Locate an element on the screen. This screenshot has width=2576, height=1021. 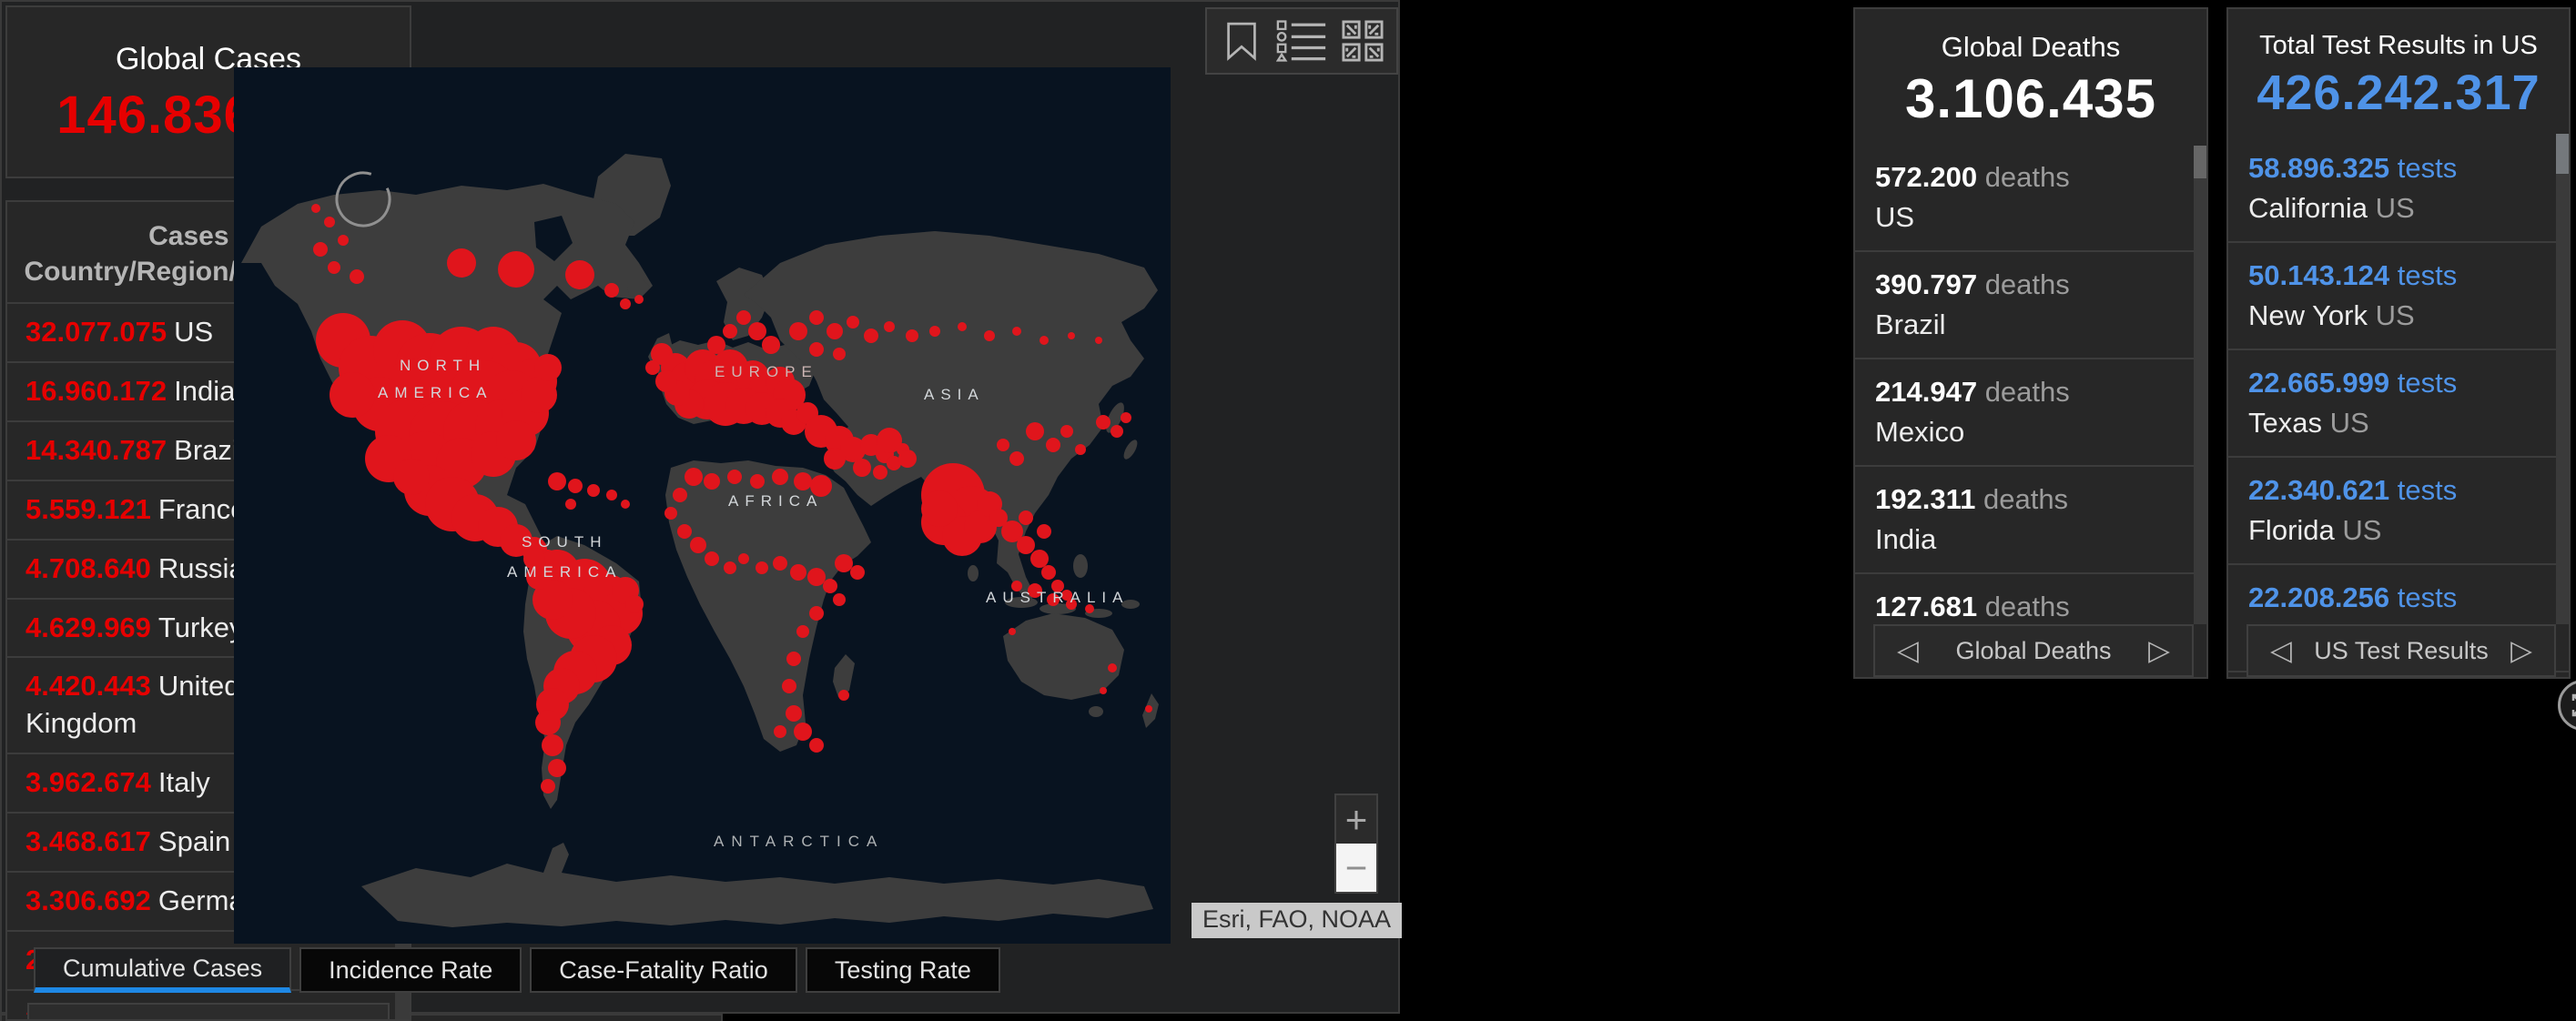
case-value: 3.306.692 is located at coordinates (88, 901).